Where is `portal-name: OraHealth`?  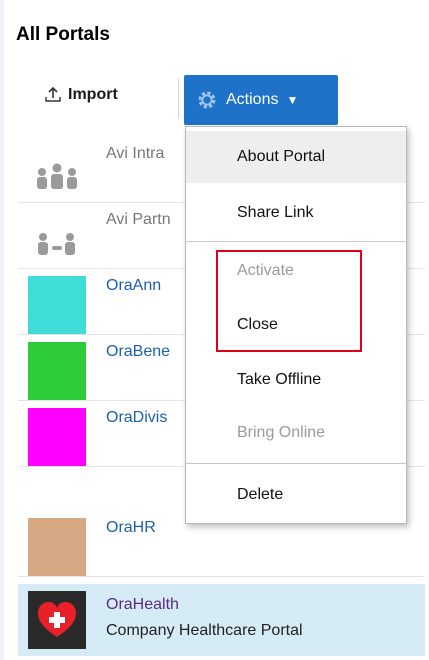 portal-name: OraHealth is located at coordinates (142, 605).